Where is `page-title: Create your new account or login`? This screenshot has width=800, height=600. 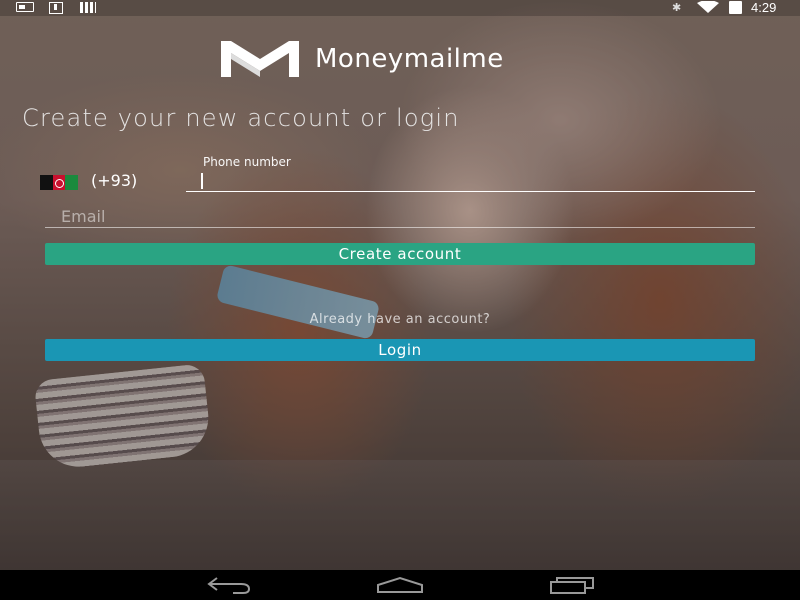 page-title: Create your new account or login is located at coordinates (241, 118).